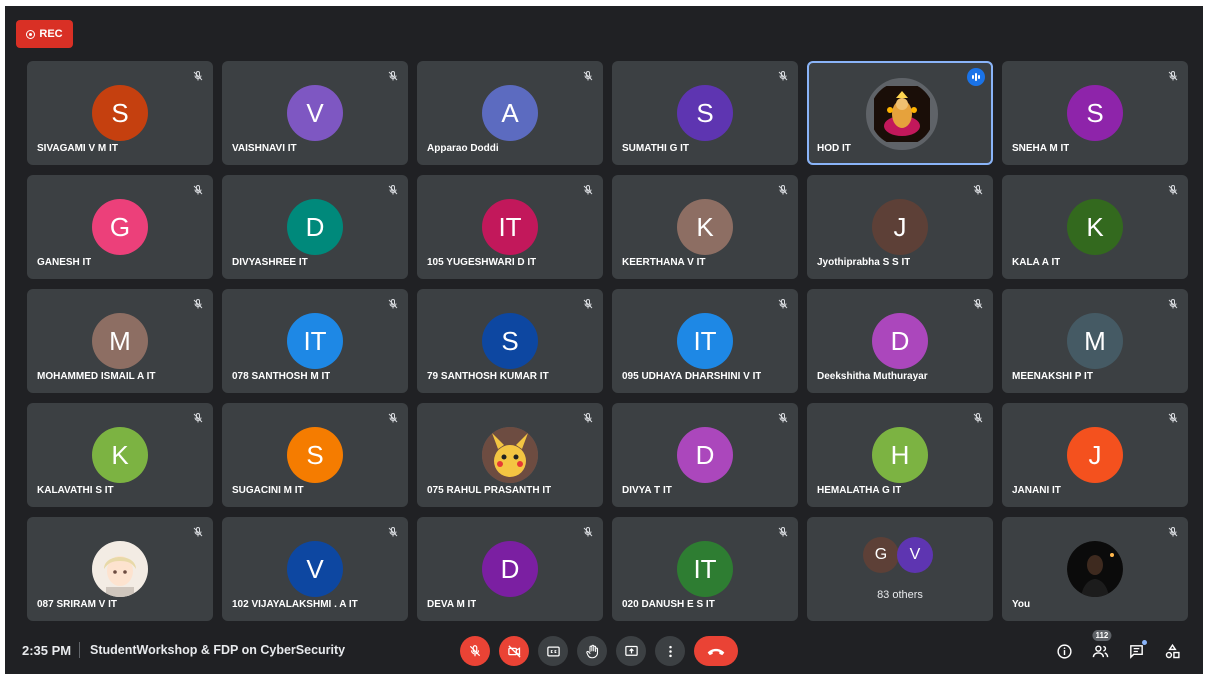 Image resolution: width=1208 pixels, height=680 pixels. Describe the element at coordinates (315, 455) in the screenshot. I see `participant-tile: S SUGACINI M IT` at that location.